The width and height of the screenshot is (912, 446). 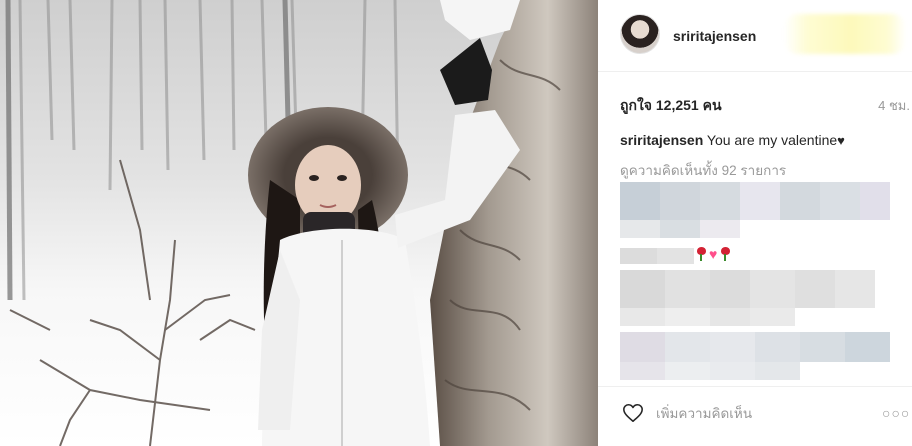 I want to click on post-timestamp: 4 ชม., so click(x=894, y=105).